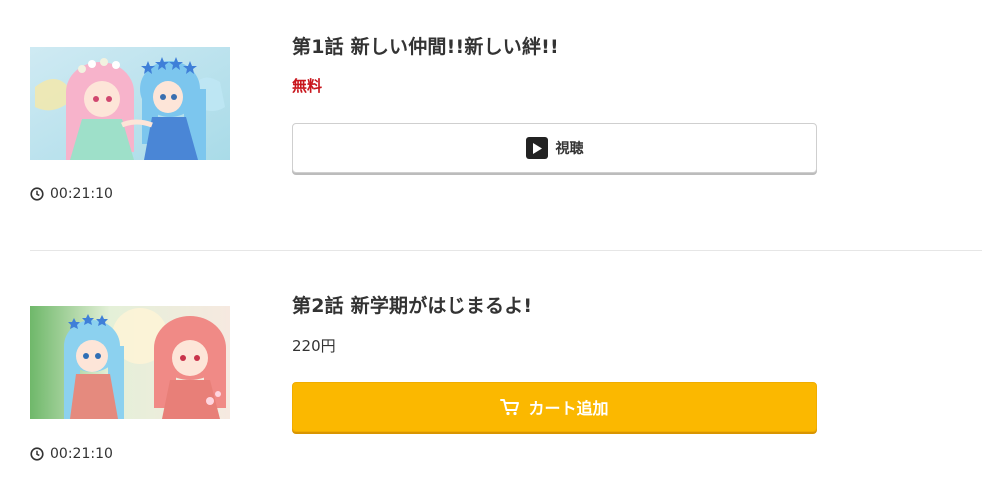 The image size is (982, 482). Describe the element at coordinates (412, 304) in the screenshot. I see `episode-title: 第2話 新学期がはじまるよ!` at that location.